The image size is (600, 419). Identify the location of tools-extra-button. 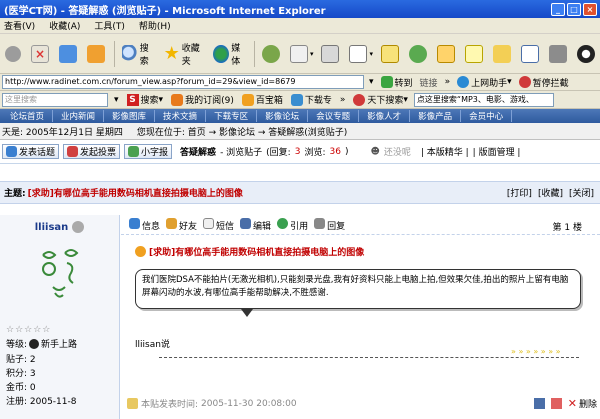
(559, 54).